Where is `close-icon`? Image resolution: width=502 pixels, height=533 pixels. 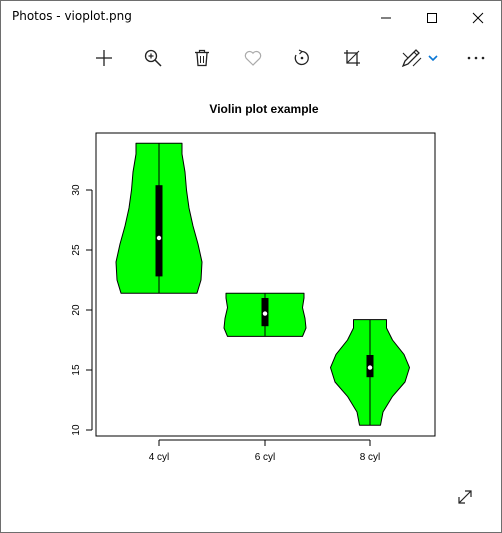 close-icon is located at coordinates (478, 17).